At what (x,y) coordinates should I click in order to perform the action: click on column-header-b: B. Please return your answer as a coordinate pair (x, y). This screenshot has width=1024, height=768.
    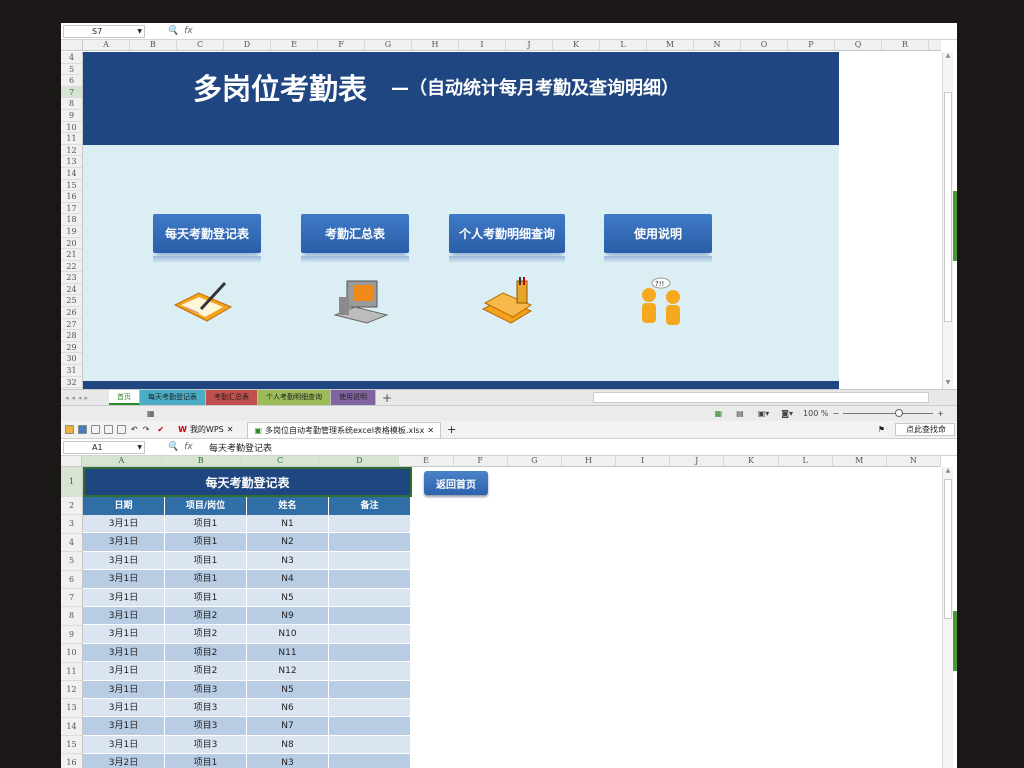
    Looking at the image, I should click on (153, 45).